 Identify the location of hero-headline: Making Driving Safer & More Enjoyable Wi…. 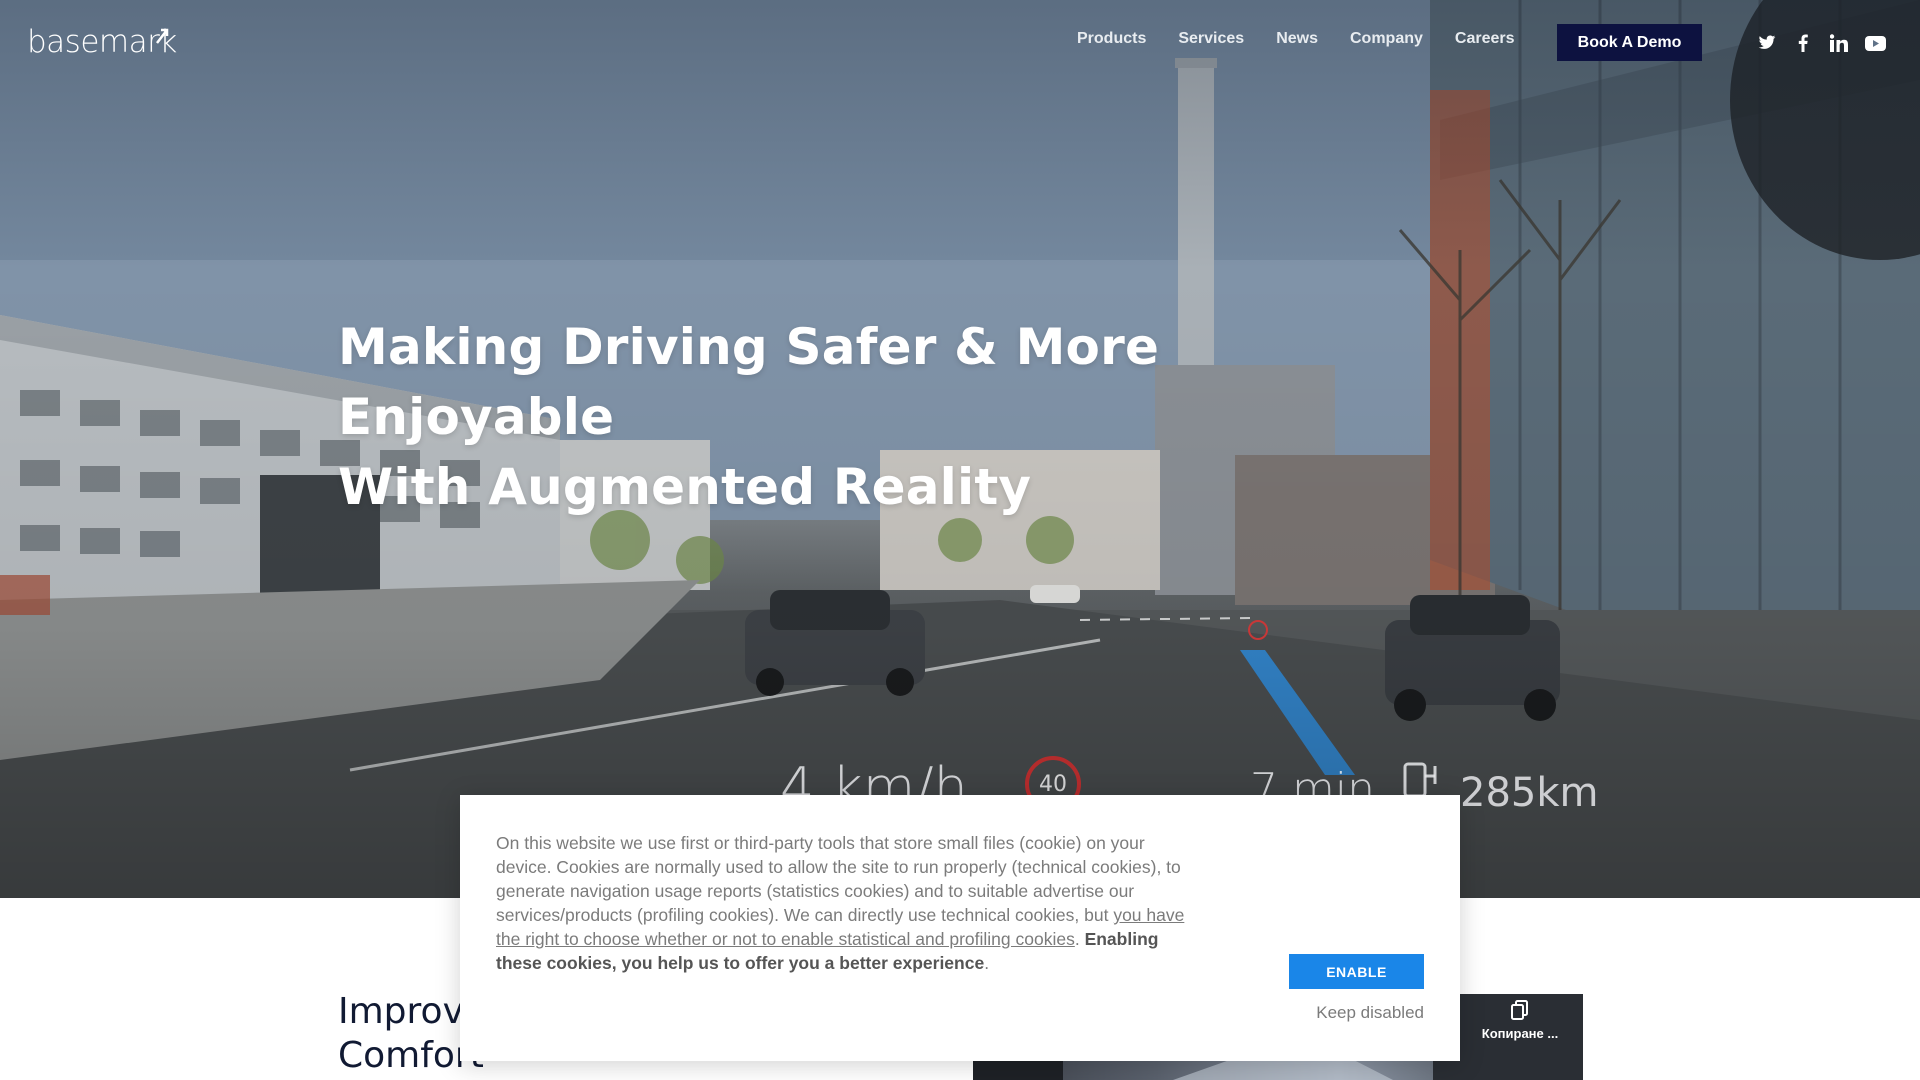
(848, 417).